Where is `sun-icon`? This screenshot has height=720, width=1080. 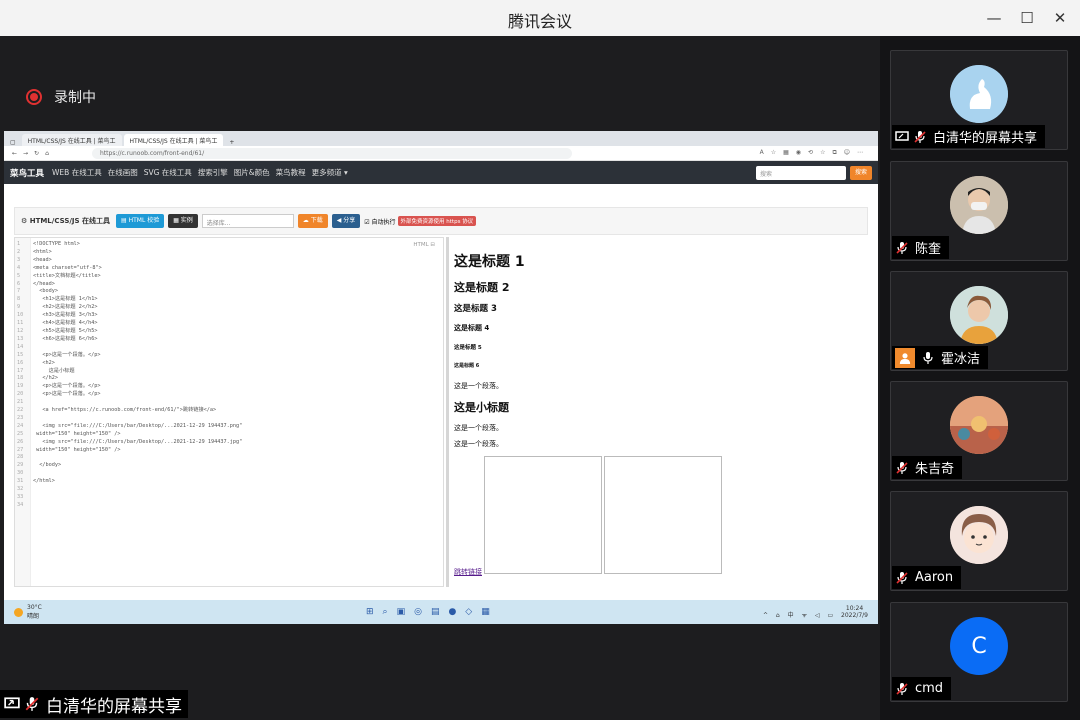 sun-icon is located at coordinates (18, 612).